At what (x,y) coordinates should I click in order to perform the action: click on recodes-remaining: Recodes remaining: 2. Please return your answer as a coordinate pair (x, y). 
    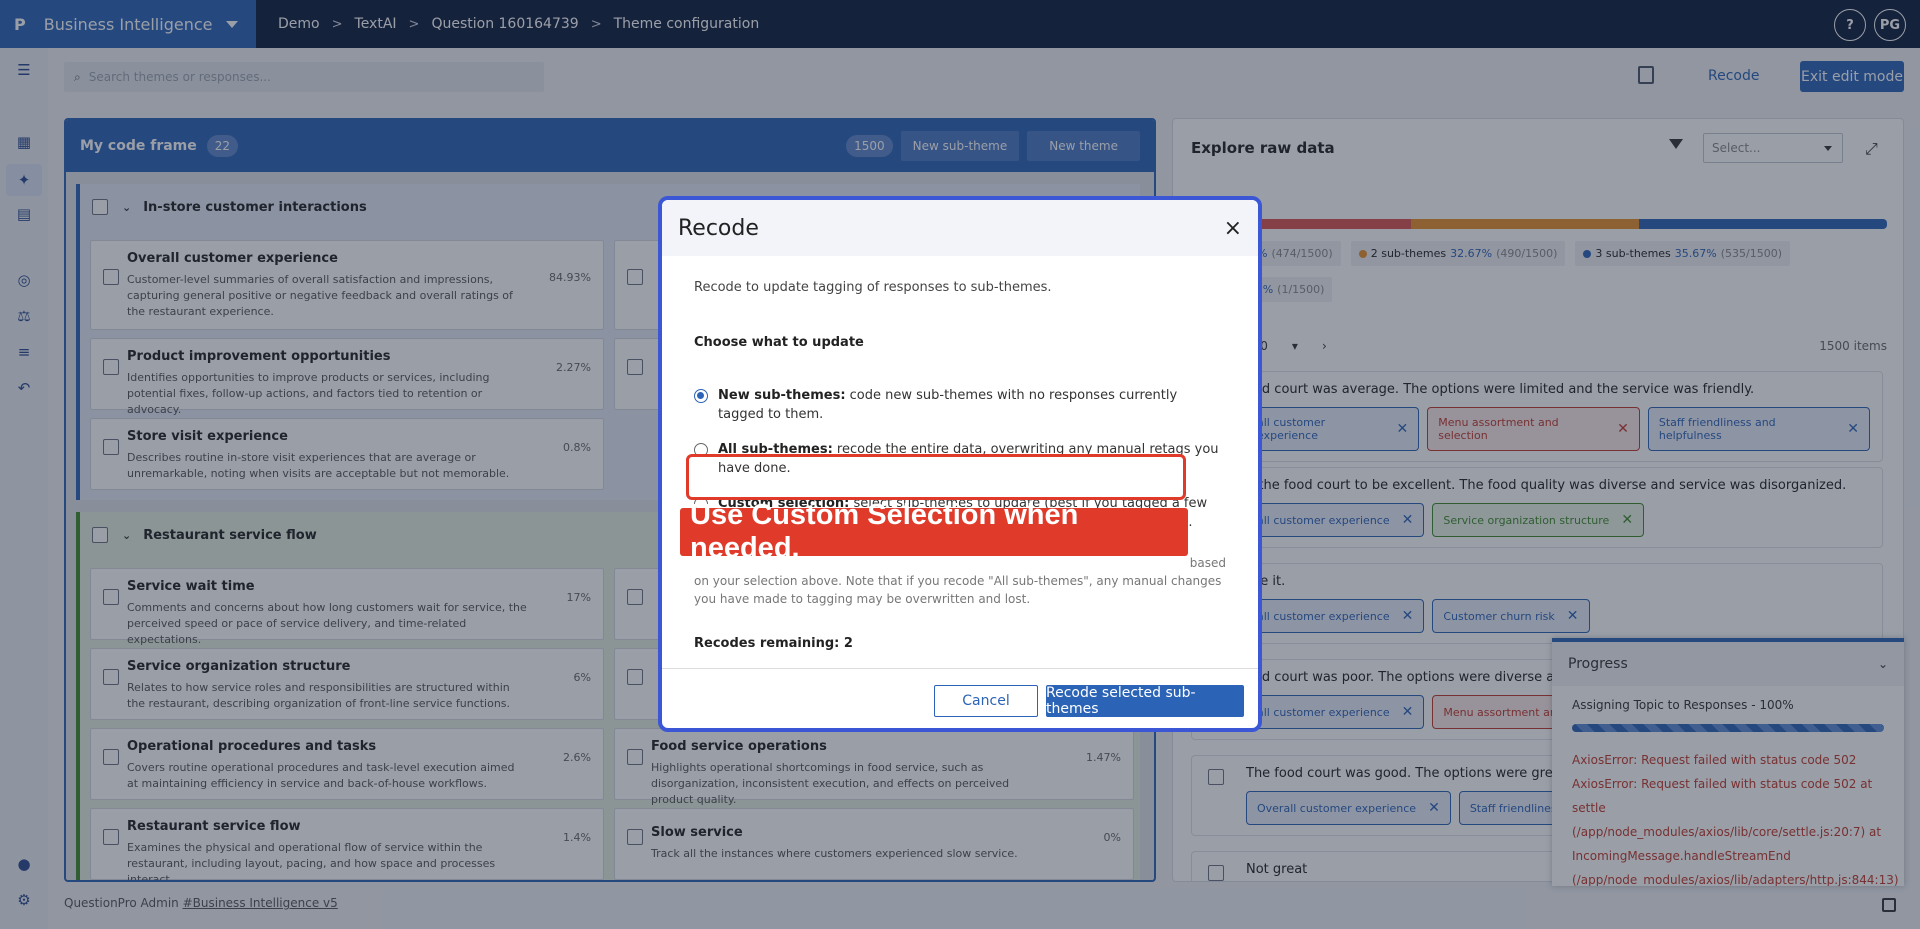
    Looking at the image, I should click on (773, 643).